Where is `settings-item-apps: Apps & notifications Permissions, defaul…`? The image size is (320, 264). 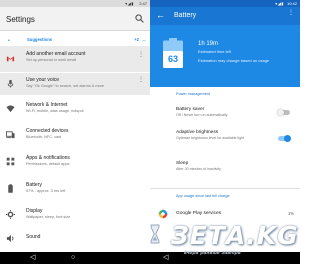
settings-item-apps: Apps & notifications Permissions, defaul… is located at coordinates (75, 162).